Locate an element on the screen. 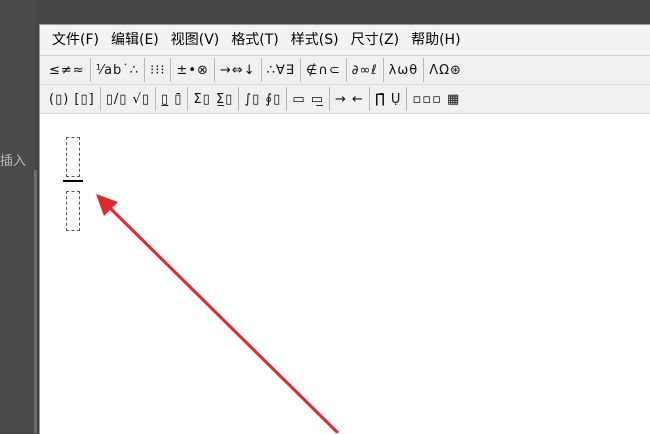 This screenshot has height=434, width=650. baidu-jingyan-watermark: Bai du 经验 jingyan.baidu.com is located at coordinates (555, 388).